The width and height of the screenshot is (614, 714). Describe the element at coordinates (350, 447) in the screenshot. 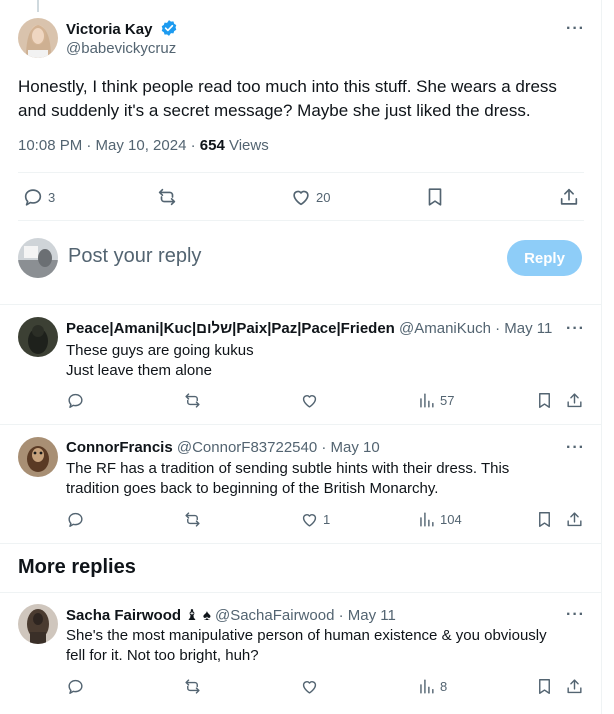

I see `tweet-date: · May 10` at that location.